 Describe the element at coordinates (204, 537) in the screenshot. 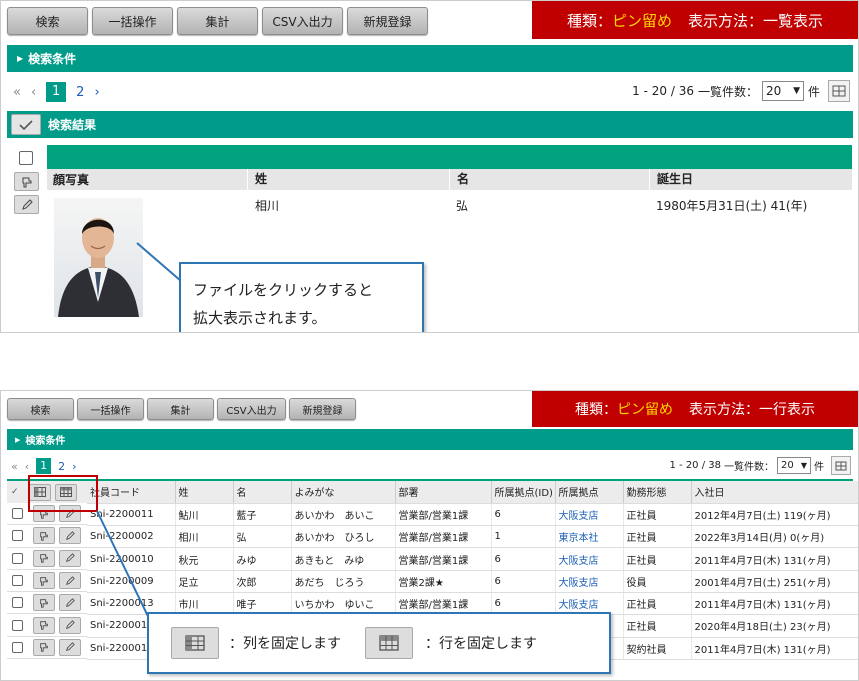

I see `cell-last: 相川` at that location.